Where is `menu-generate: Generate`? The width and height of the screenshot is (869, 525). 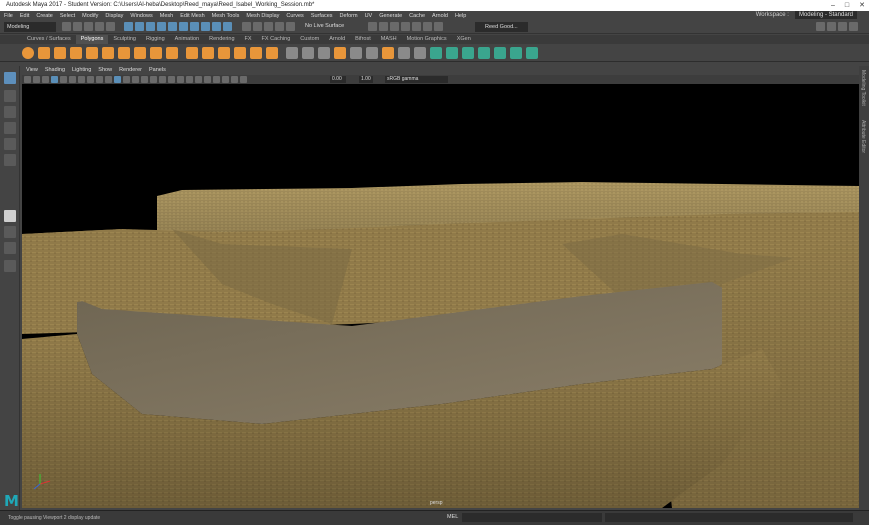 menu-generate: Generate is located at coordinates (390, 16).